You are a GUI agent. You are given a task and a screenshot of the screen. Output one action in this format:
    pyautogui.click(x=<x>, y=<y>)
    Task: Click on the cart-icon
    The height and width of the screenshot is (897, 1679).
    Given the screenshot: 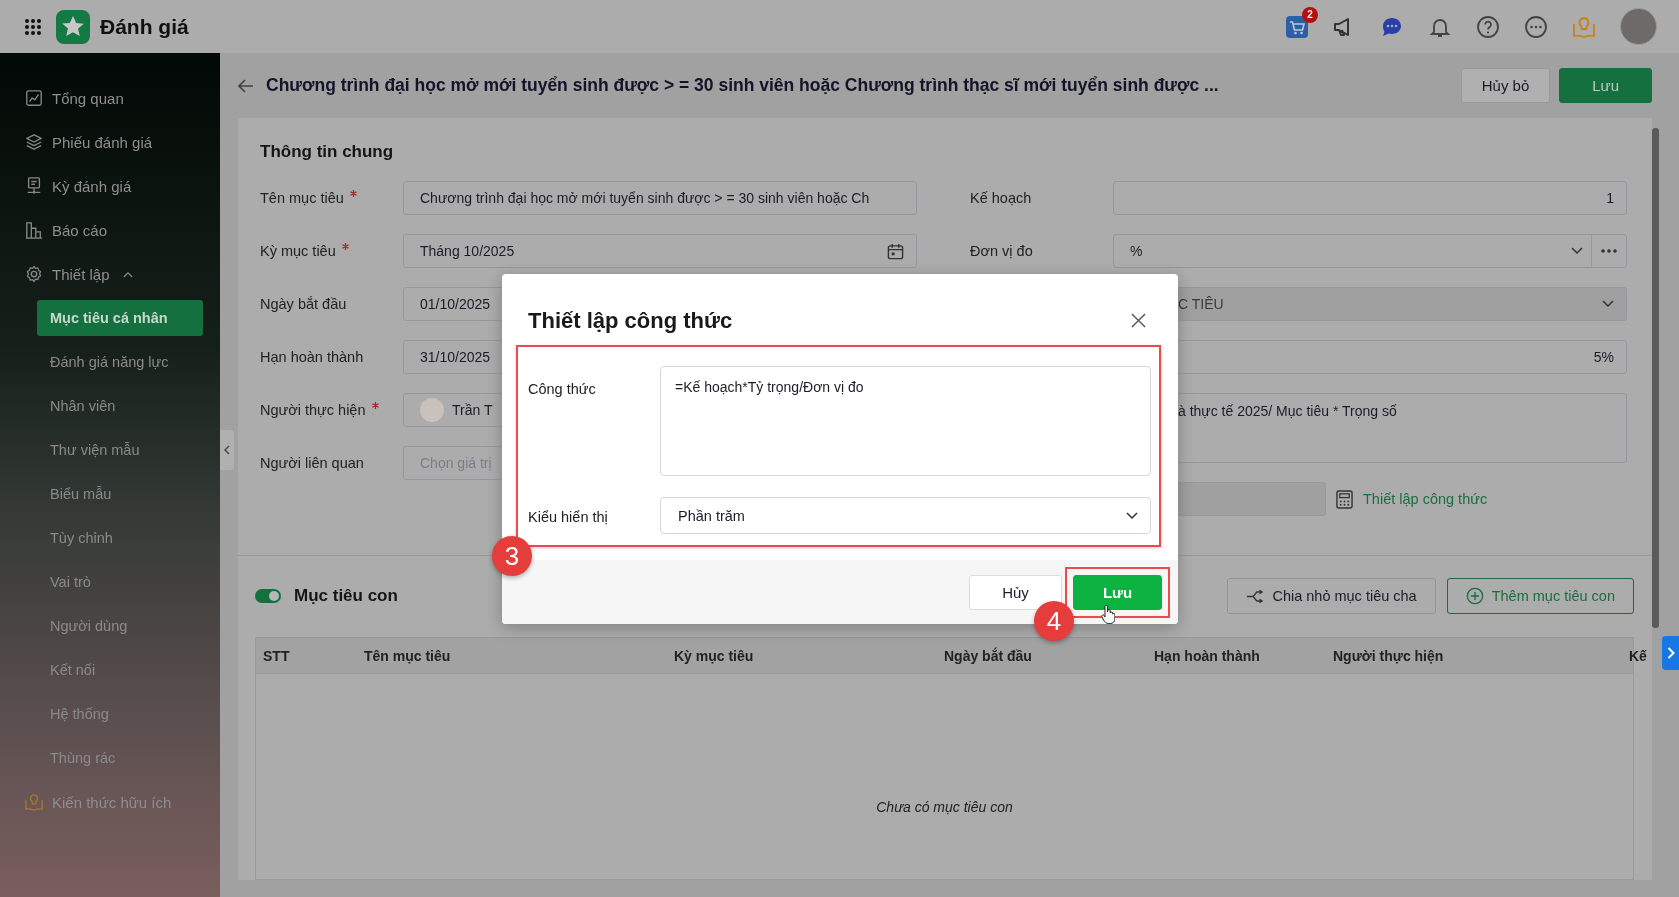 What is the action you would take?
    pyautogui.click(x=1297, y=26)
    